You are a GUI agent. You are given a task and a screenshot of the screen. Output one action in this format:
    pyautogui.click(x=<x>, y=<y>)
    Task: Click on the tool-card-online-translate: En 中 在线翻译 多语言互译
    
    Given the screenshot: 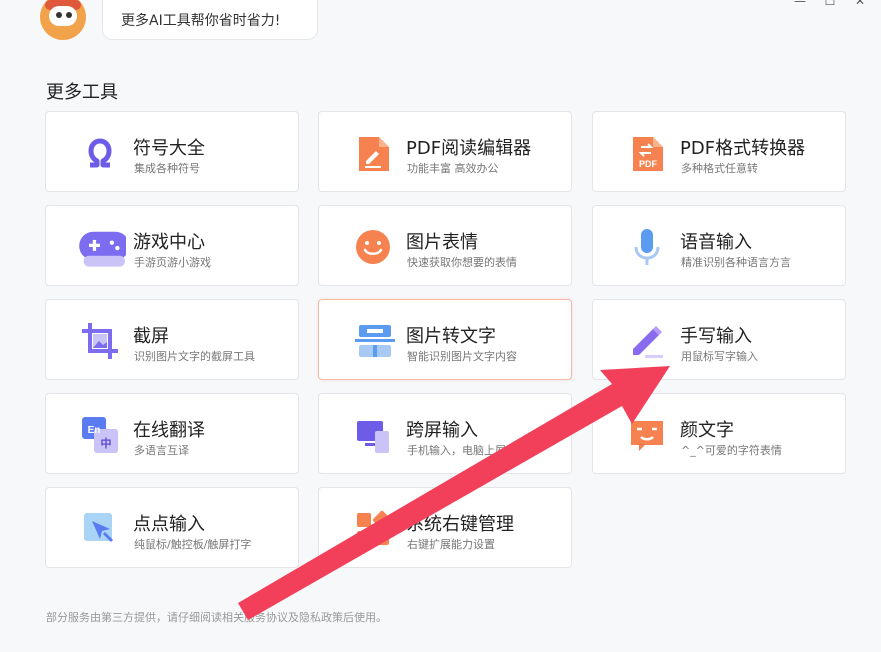 What is the action you would take?
    pyautogui.click(x=172, y=433)
    